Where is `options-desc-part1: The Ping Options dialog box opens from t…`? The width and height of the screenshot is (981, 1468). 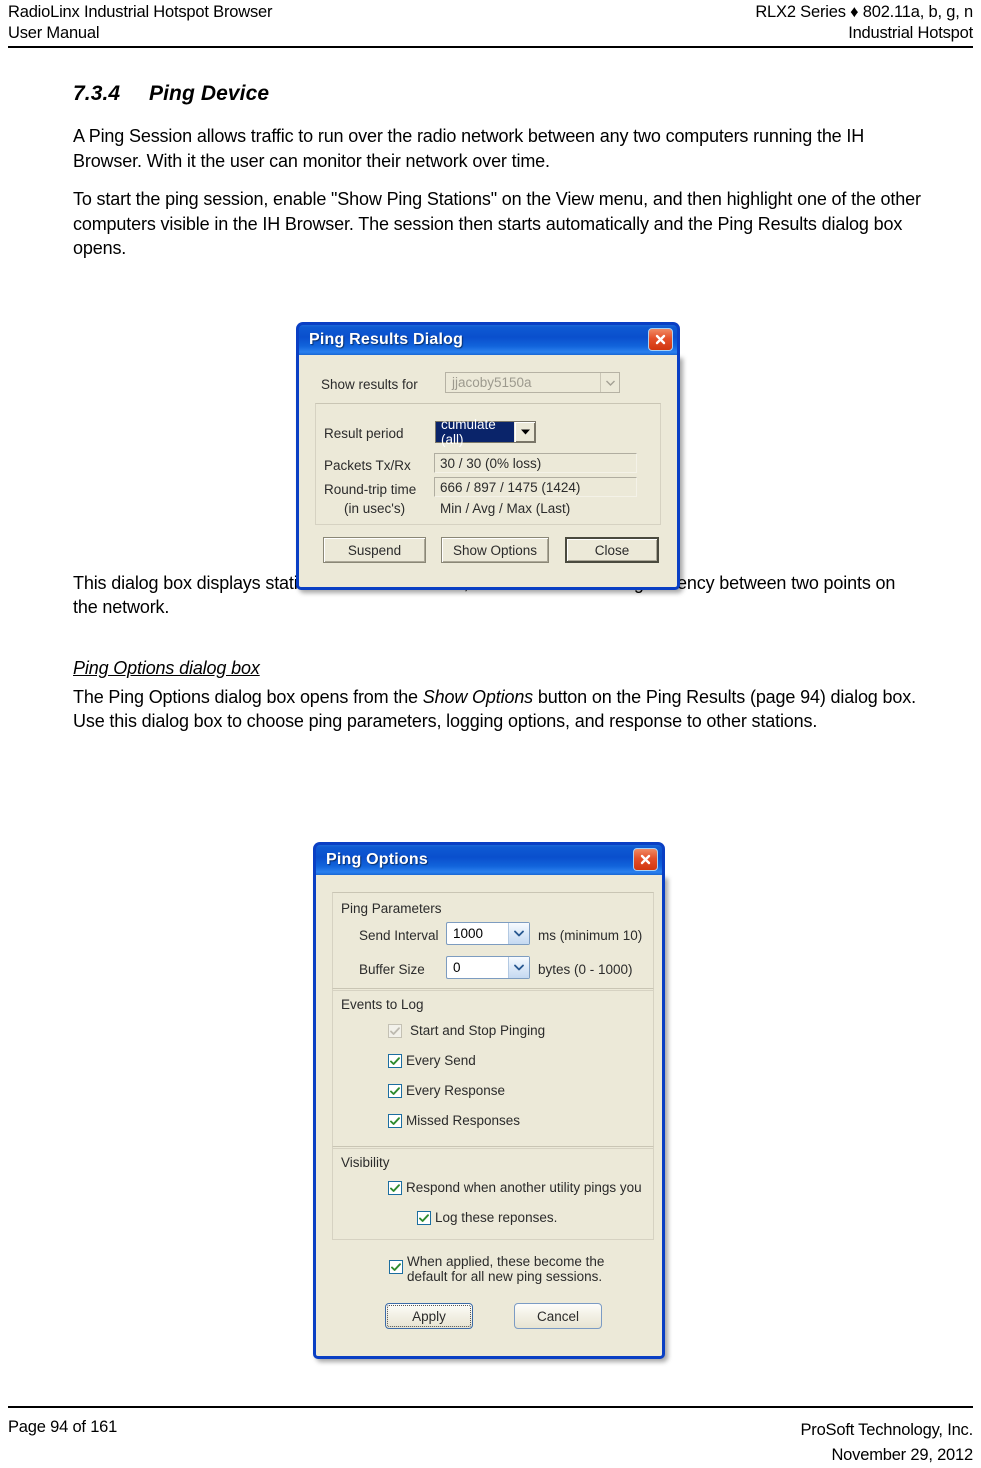 options-desc-part1: The Ping Options dialog box opens from t… is located at coordinates (248, 696).